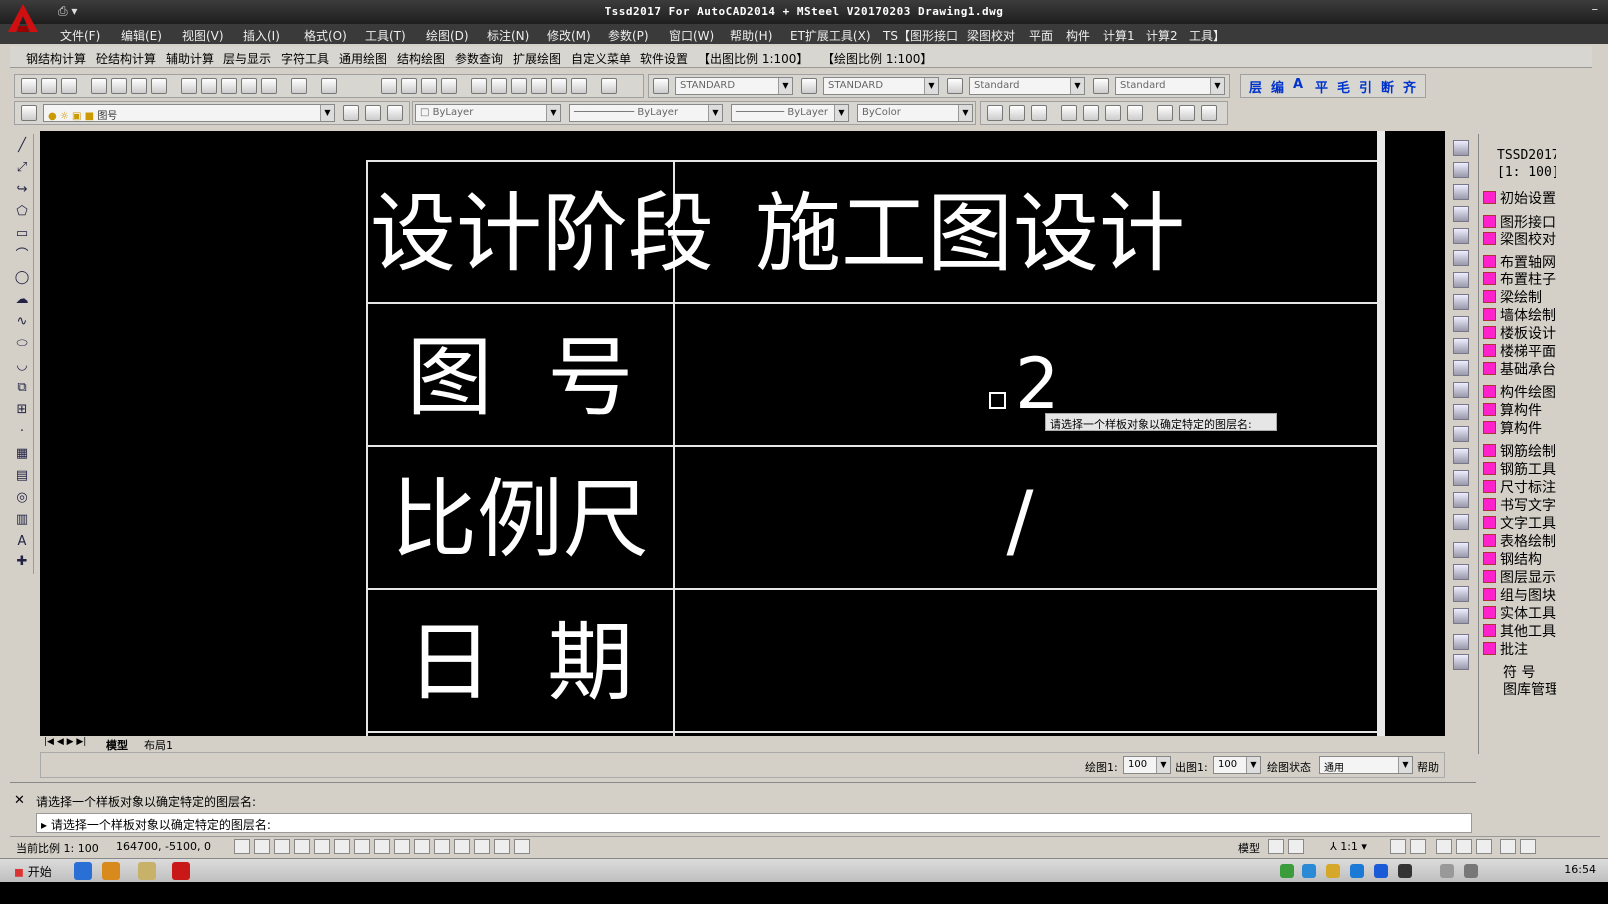 The height and width of the screenshot is (904, 1608). I want to click on panel-item: 图形接口, so click(1519, 221).